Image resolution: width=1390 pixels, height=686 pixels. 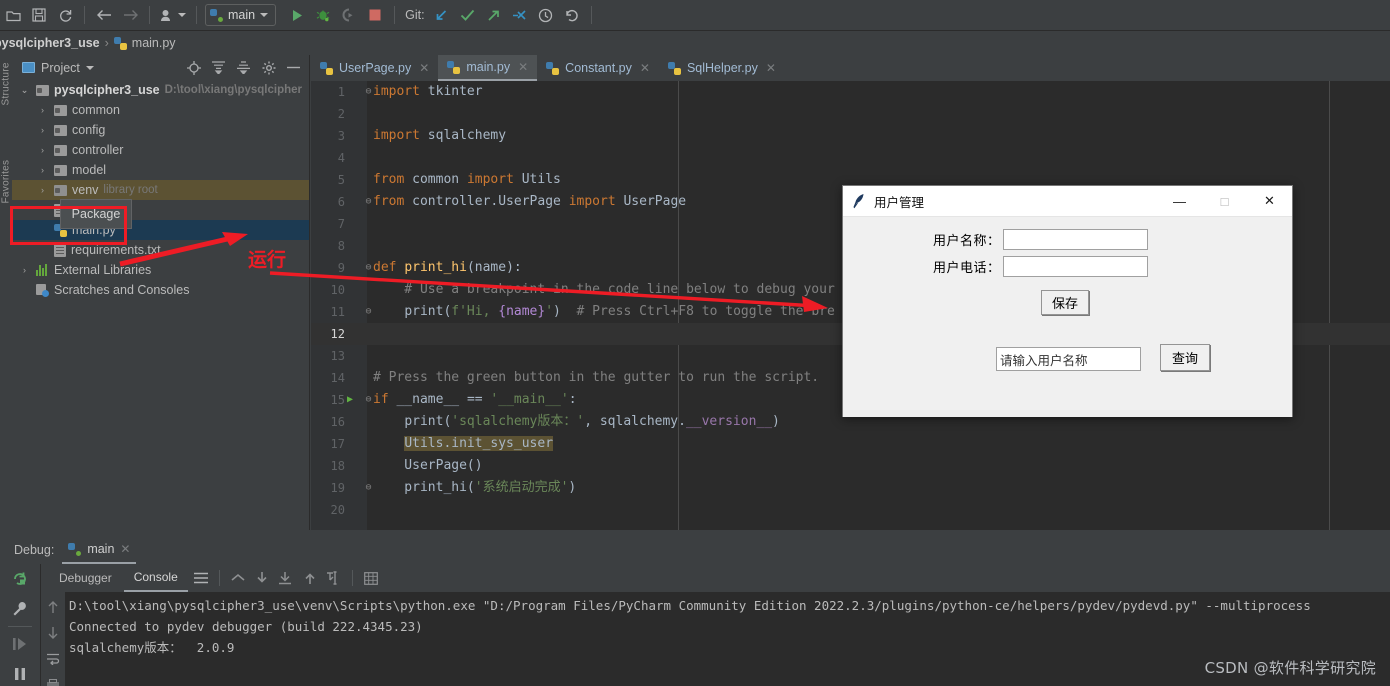 I want to click on code-line: 3 import sqlalchemy, so click(x=850, y=136).